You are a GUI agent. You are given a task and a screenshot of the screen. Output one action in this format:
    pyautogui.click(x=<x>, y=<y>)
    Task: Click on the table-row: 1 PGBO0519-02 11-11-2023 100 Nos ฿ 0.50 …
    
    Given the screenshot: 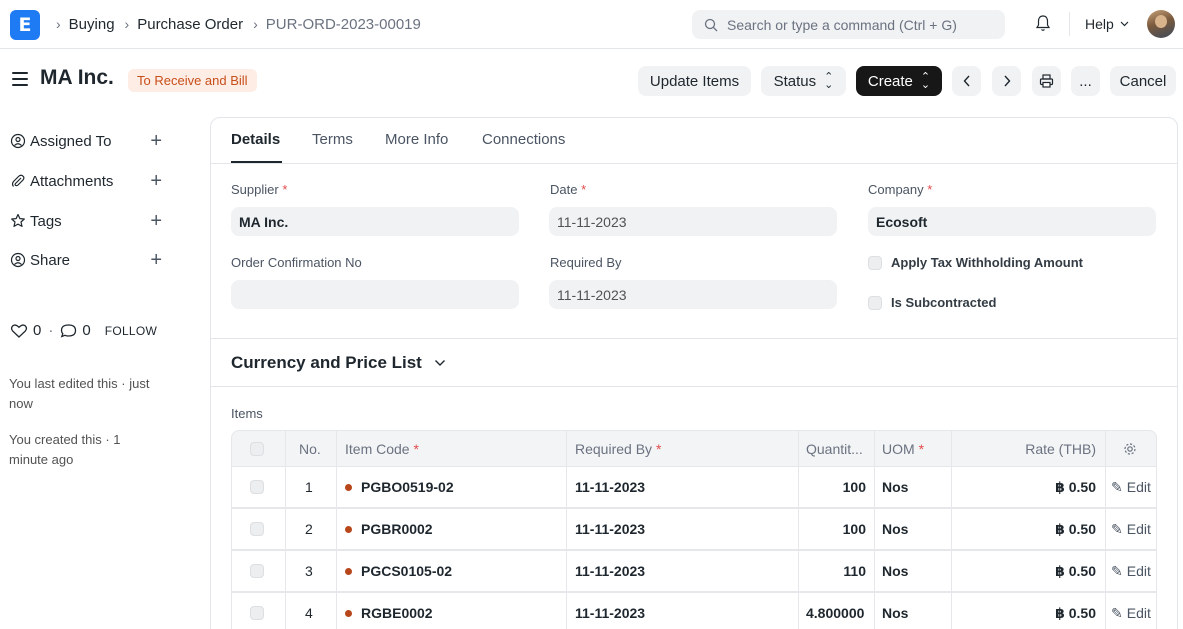 What is the action you would take?
    pyautogui.click(x=694, y=487)
    